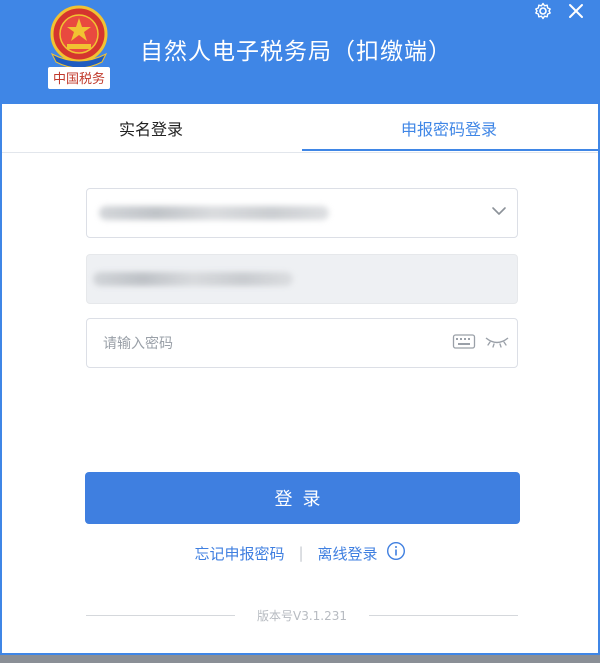 Image resolution: width=600 pixels, height=663 pixels. Describe the element at coordinates (302, 279) in the screenshot. I see `unit-field` at that location.